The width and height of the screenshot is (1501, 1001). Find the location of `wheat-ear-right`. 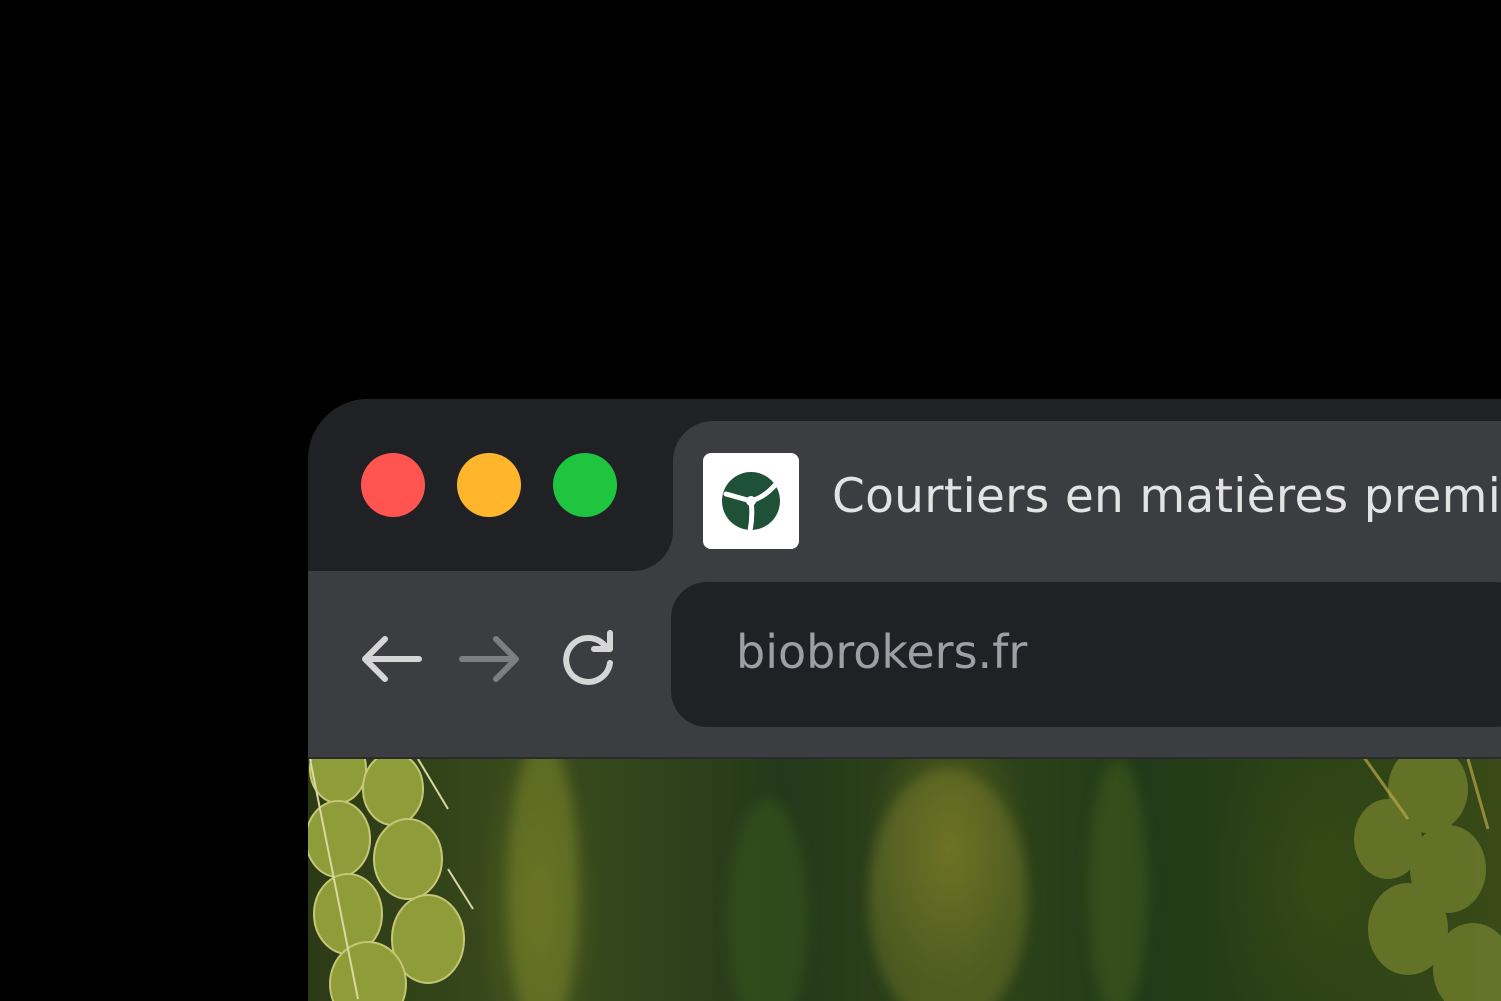

wheat-ear-right is located at coordinates (1427, 880).